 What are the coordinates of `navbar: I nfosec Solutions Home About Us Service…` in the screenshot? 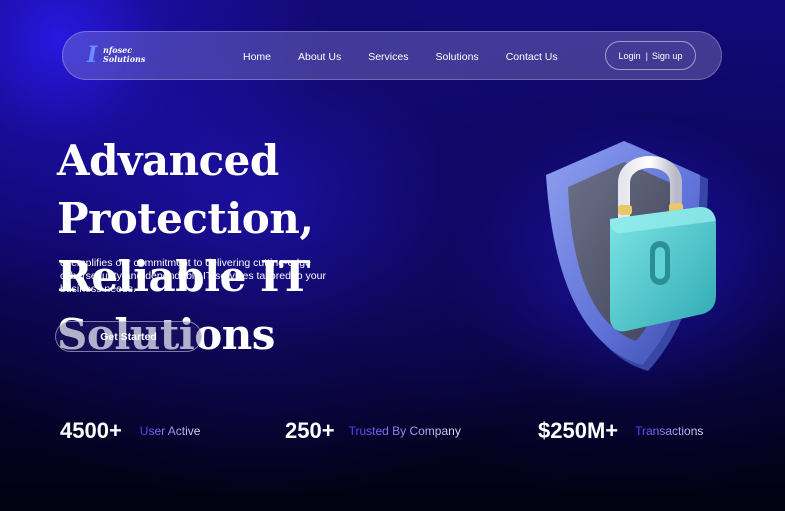 It's located at (392, 55).